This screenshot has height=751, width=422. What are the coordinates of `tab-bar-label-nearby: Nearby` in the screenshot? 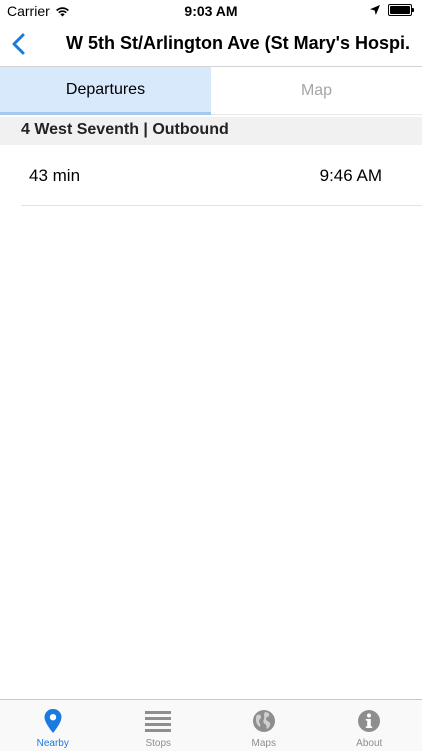 It's located at (53, 743).